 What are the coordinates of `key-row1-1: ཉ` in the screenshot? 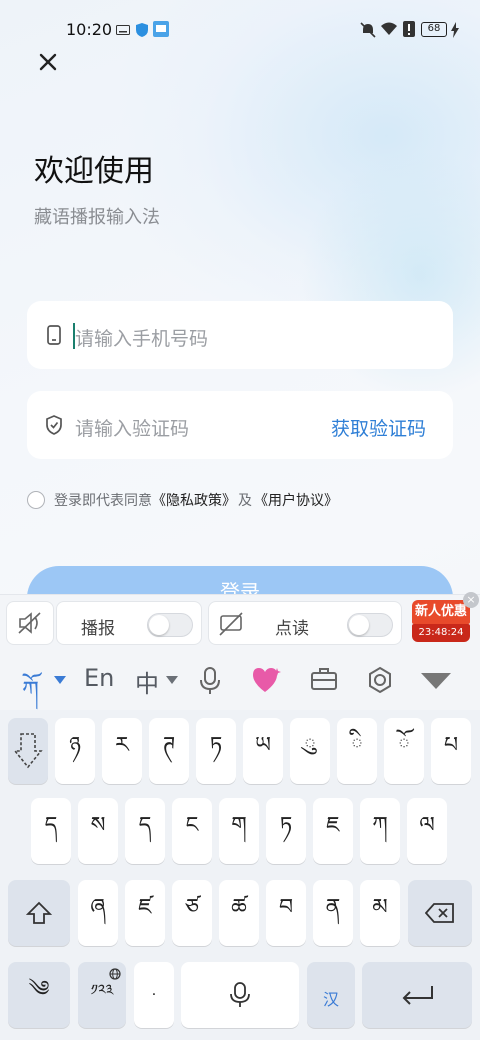 It's located at (75, 751).